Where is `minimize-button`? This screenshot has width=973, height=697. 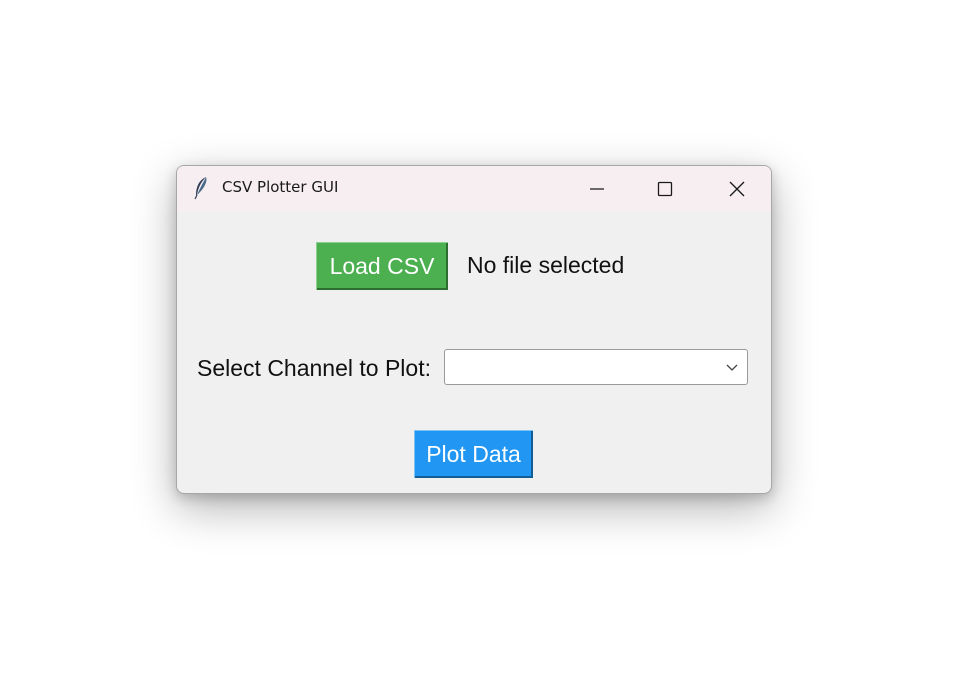
minimize-button is located at coordinates (597, 189).